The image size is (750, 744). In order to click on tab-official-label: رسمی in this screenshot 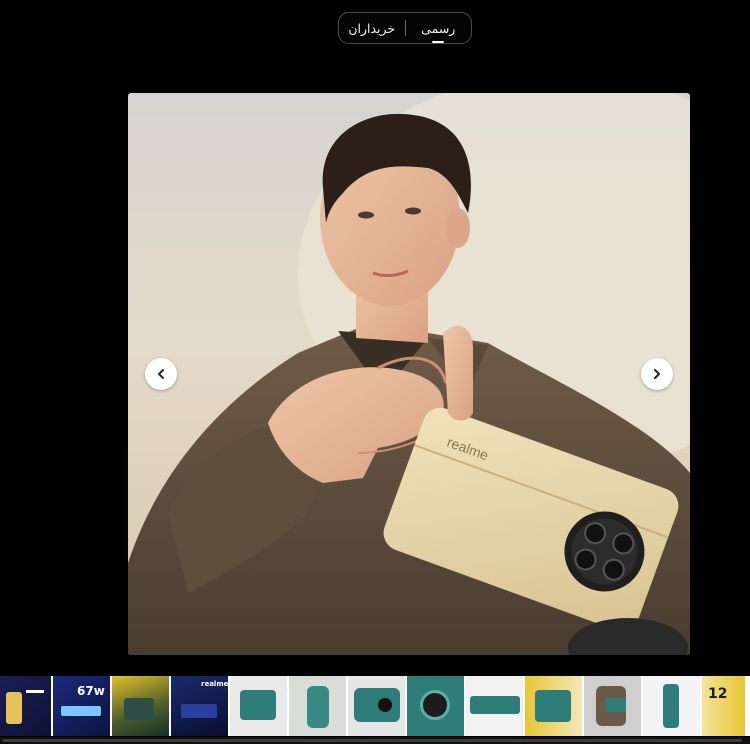, I will do `click(438, 28)`.